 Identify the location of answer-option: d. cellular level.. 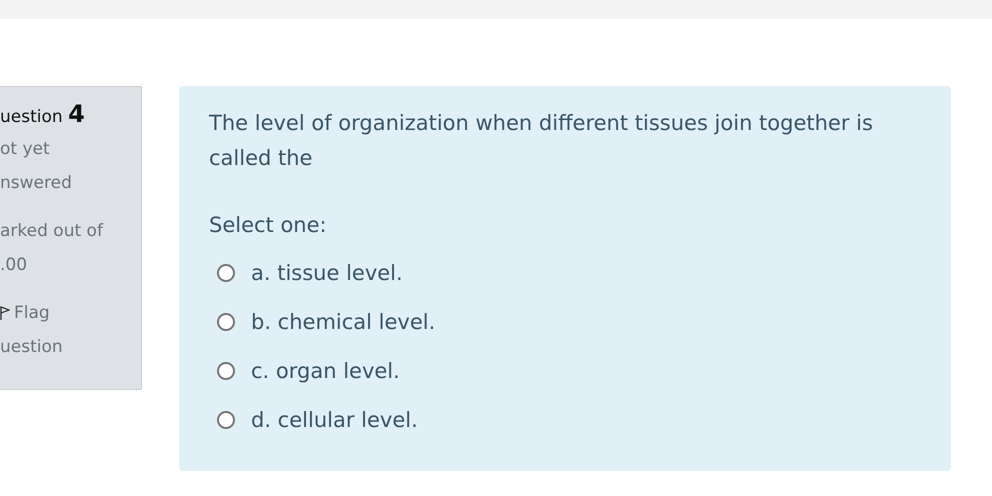
(334, 420).